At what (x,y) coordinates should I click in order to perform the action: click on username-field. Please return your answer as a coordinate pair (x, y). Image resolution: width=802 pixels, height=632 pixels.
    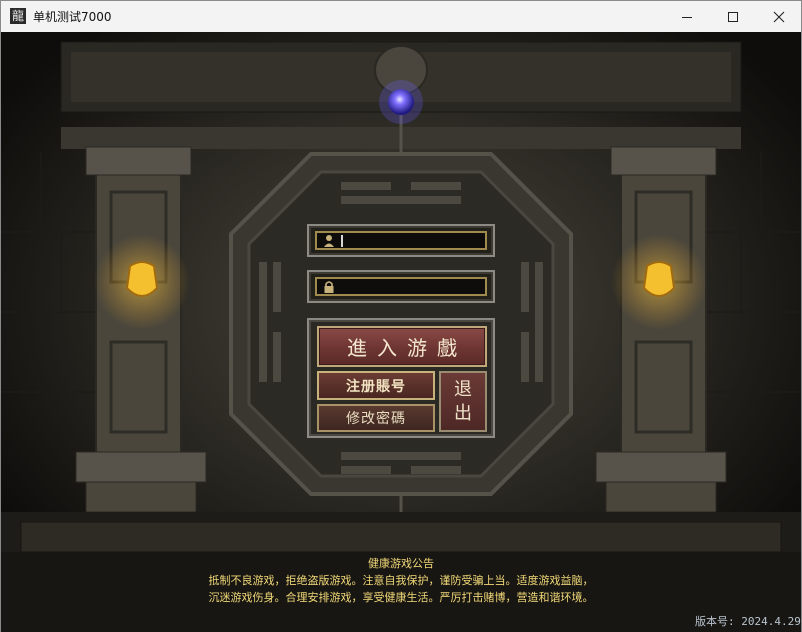
    Looking at the image, I should click on (401, 240).